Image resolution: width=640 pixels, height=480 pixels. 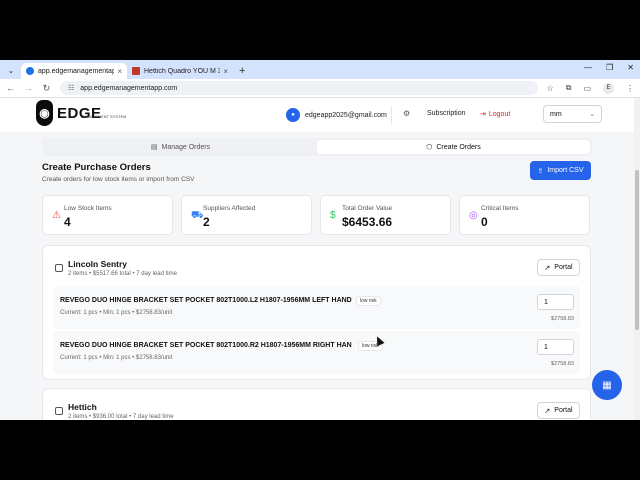 What do you see at coordinates (630, 88) in the screenshot?
I see `menu-icon: ⋮` at bounding box center [630, 88].